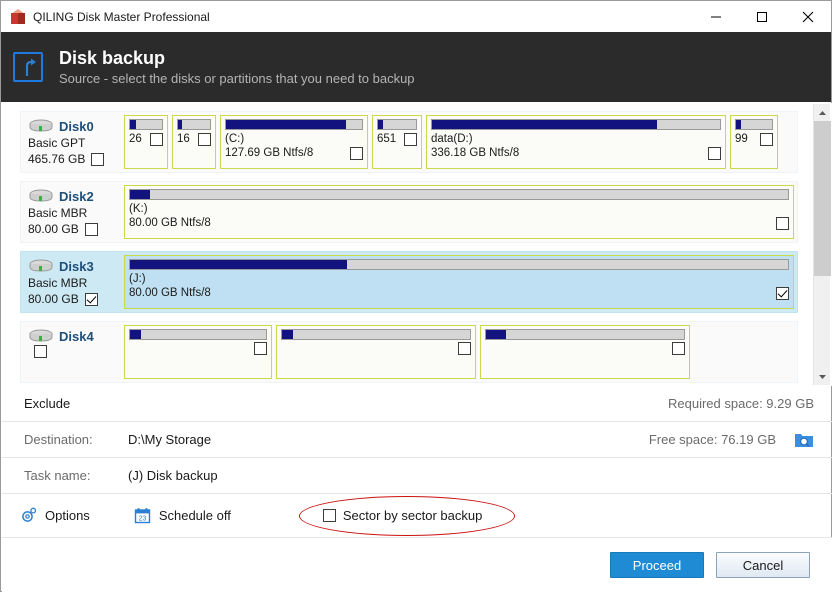  I want to click on partition-card: (C:) 127.69 GB Ntfs/8, so click(294, 142).